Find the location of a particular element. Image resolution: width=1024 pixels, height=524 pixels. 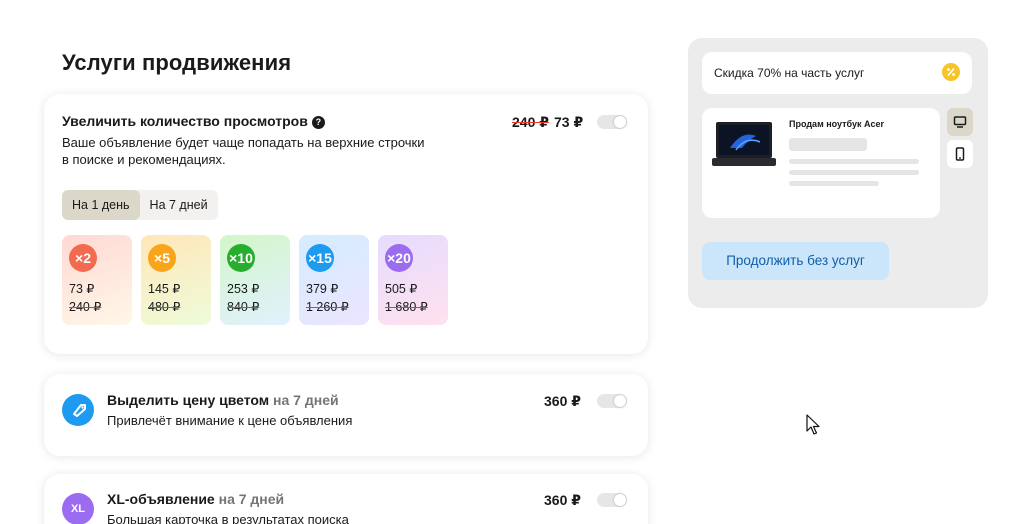

views-service-price: 240 ₽ 73 ₽ is located at coordinates (547, 122).